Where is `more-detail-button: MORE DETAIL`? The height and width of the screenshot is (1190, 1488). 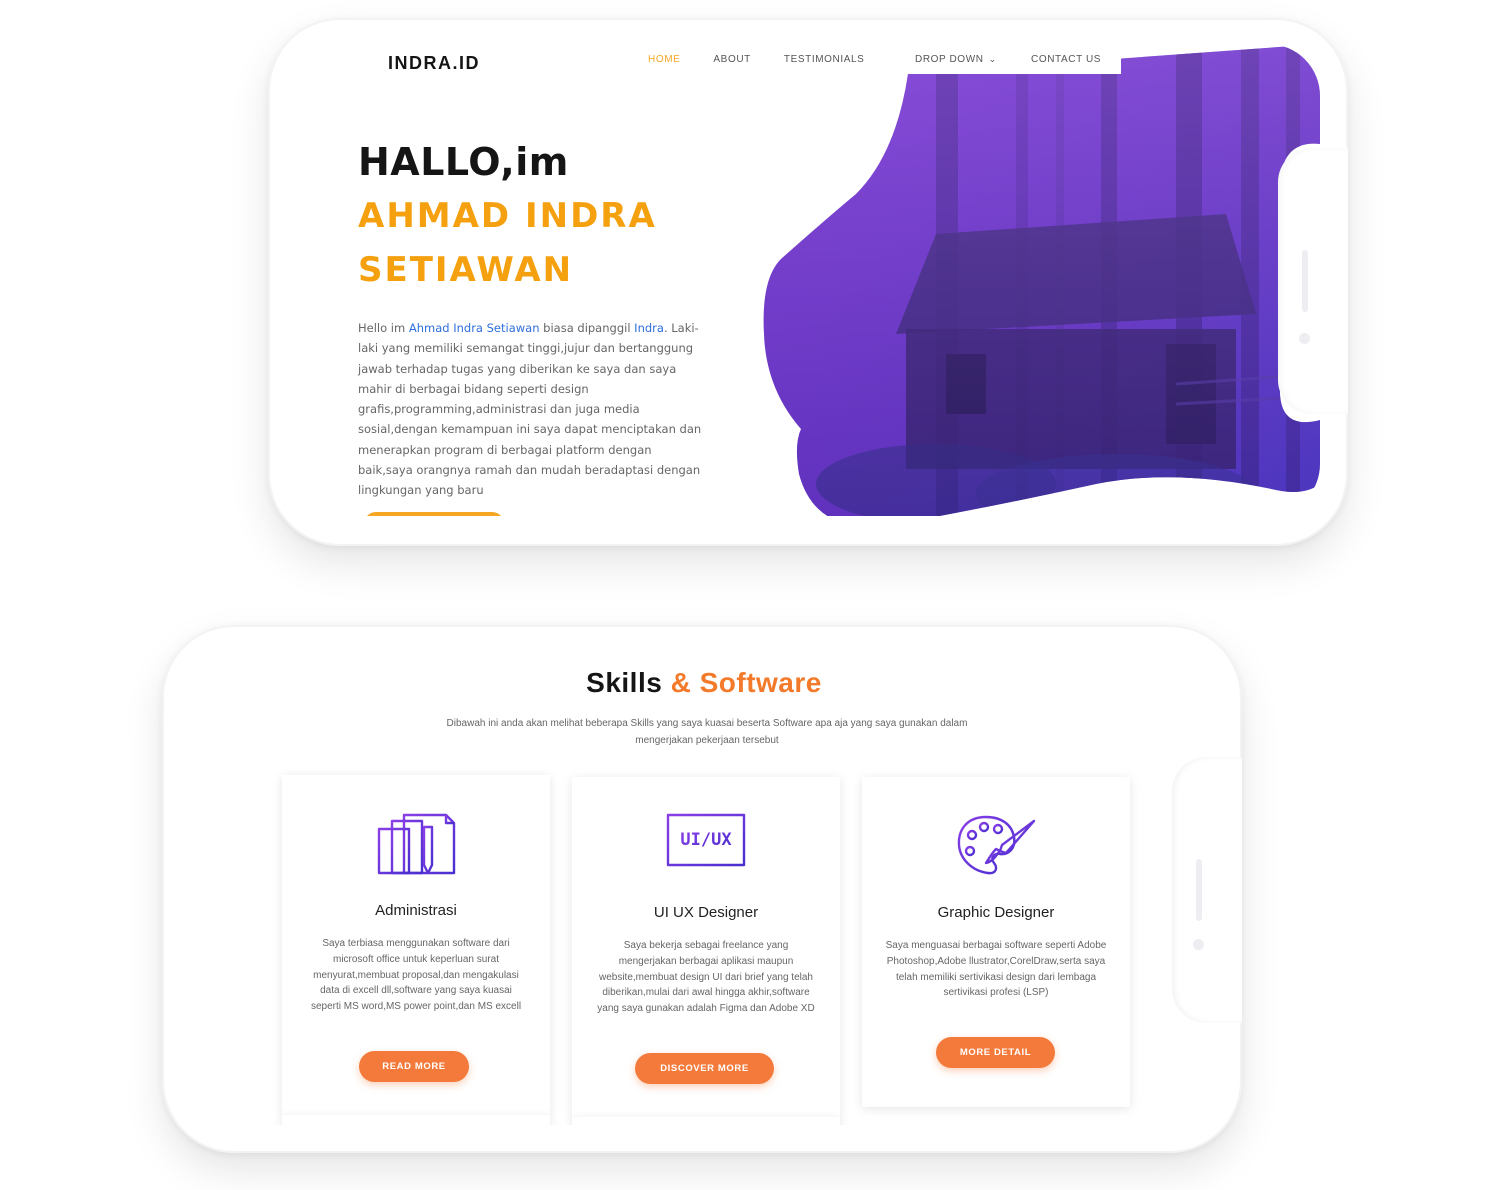
more-detail-button: MORE DETAIL is located at coordinates (995, 1052).